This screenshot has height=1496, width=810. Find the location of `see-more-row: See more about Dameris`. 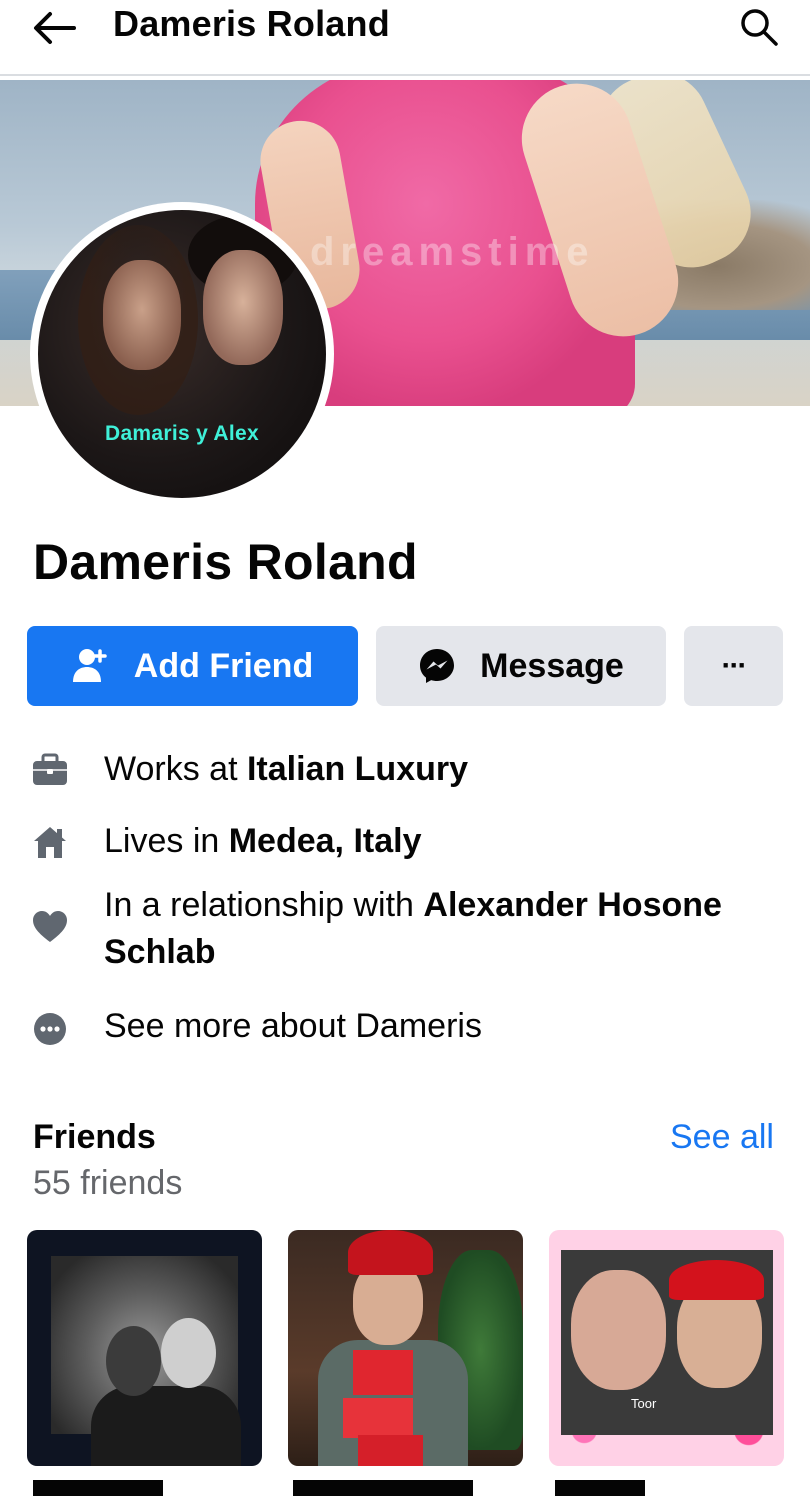

see-more-row: See more about Dameris is located at coordinates (405, 1028).